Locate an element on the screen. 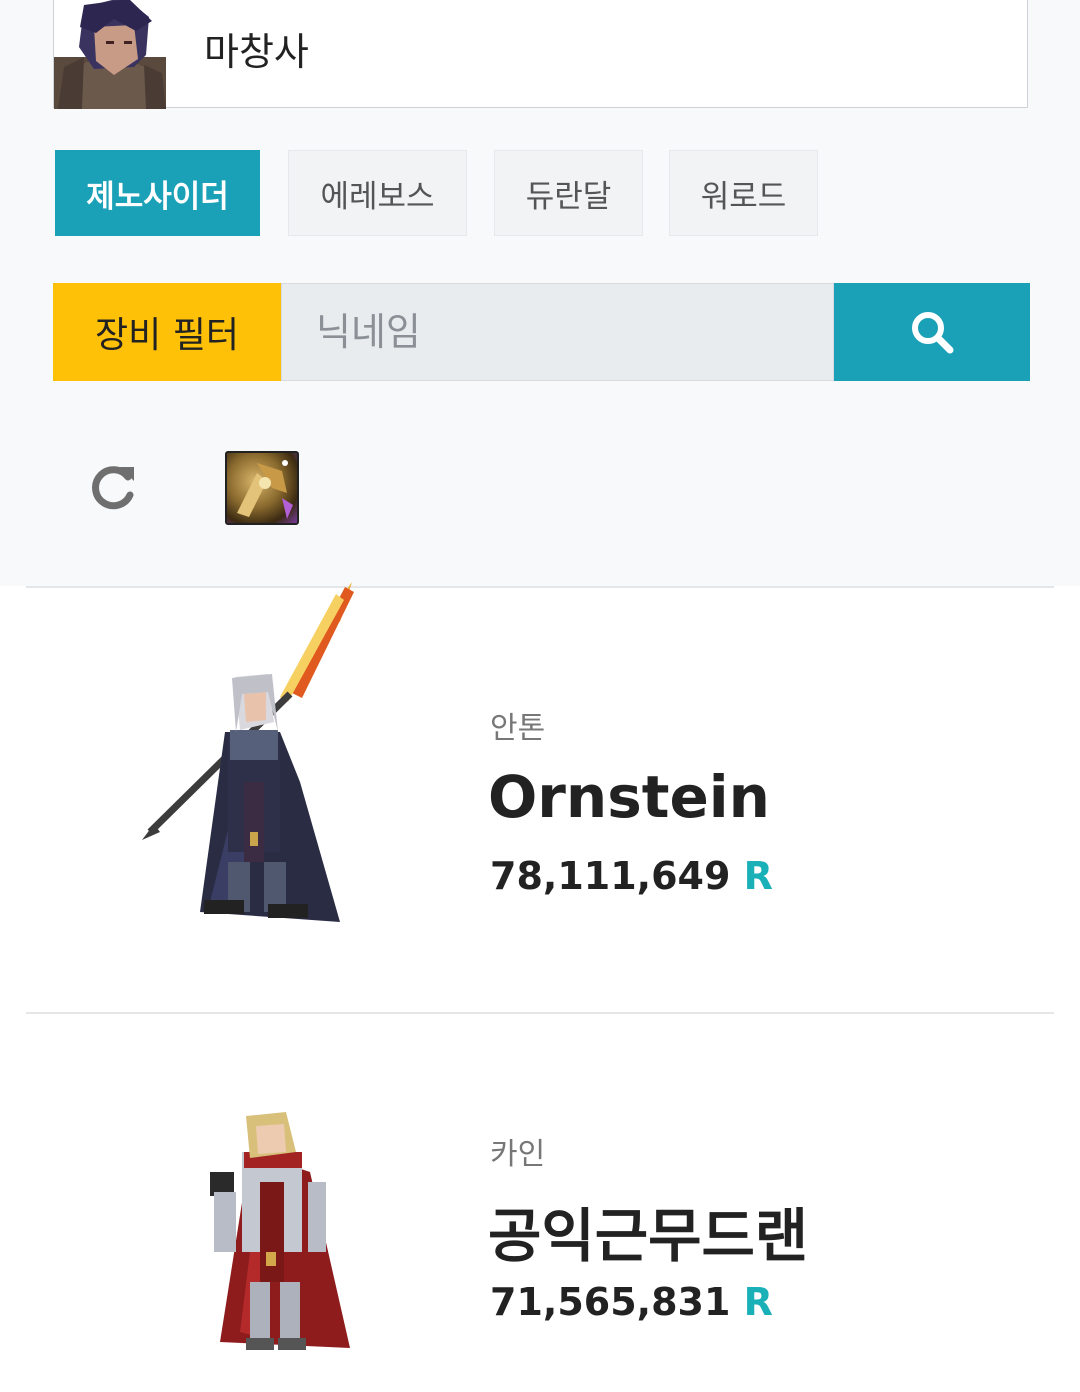 This screenshot has width=1080, height=1392. class-name: 마창사 is located at coordinates (256, 52).